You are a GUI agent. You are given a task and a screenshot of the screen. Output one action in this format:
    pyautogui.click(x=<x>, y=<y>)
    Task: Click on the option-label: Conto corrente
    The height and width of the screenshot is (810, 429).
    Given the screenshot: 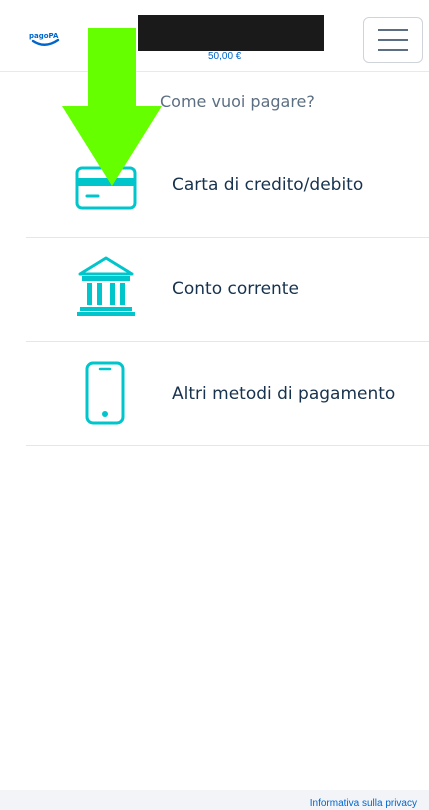 What is the action you would take?
    pyautogui.click(x=235, y=289)
    